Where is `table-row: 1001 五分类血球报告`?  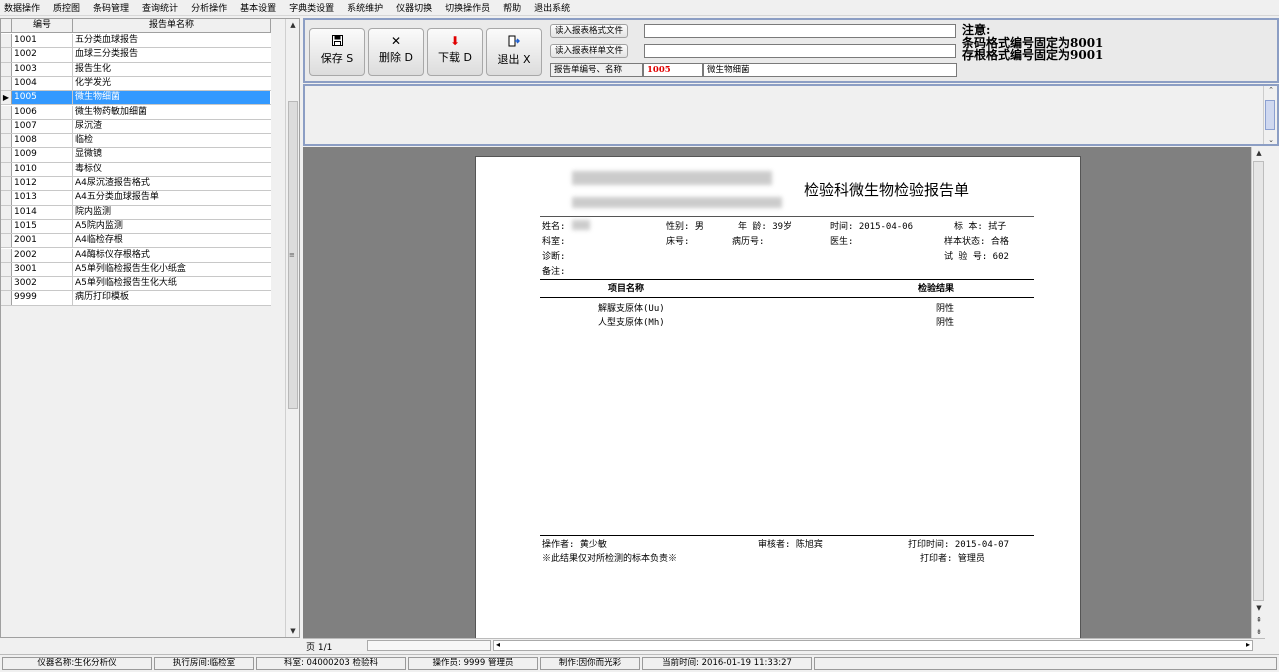
table-row: 1001 五分类血球报告 is located at coordinates (136, 41).